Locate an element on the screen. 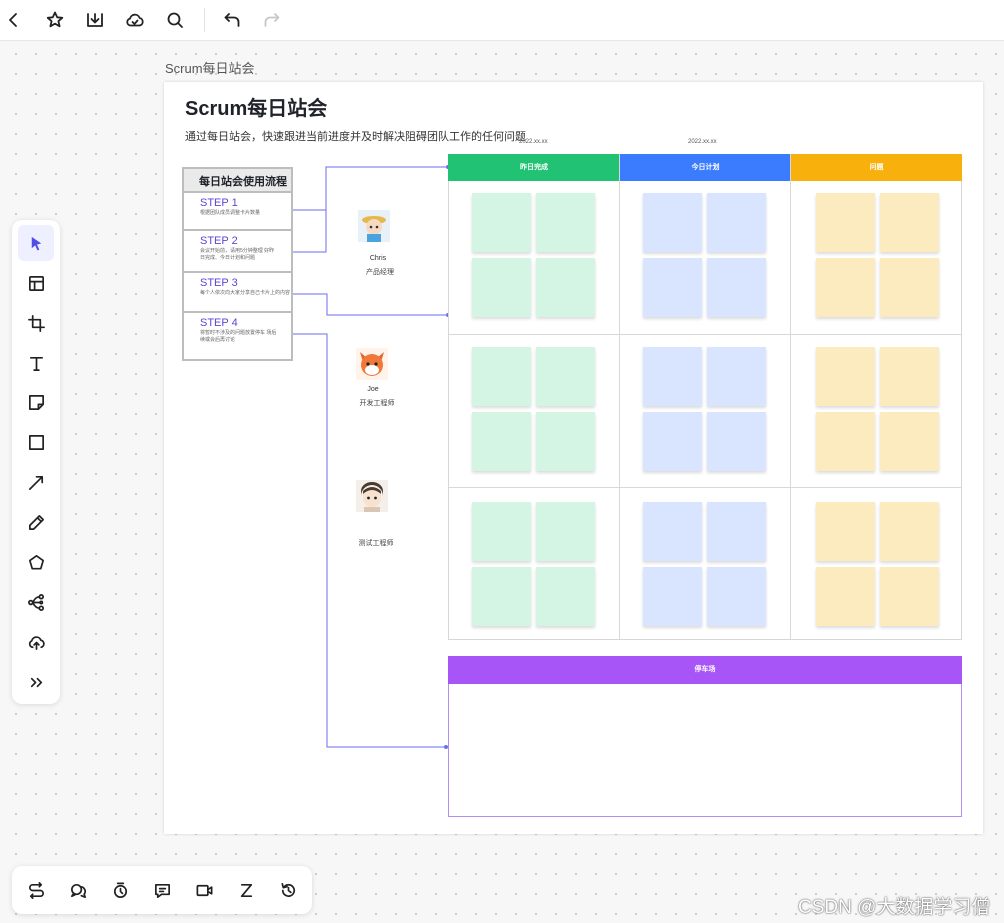 This screenshot has width=1004, height=923. more-icon is located at coordinates (36, 682).